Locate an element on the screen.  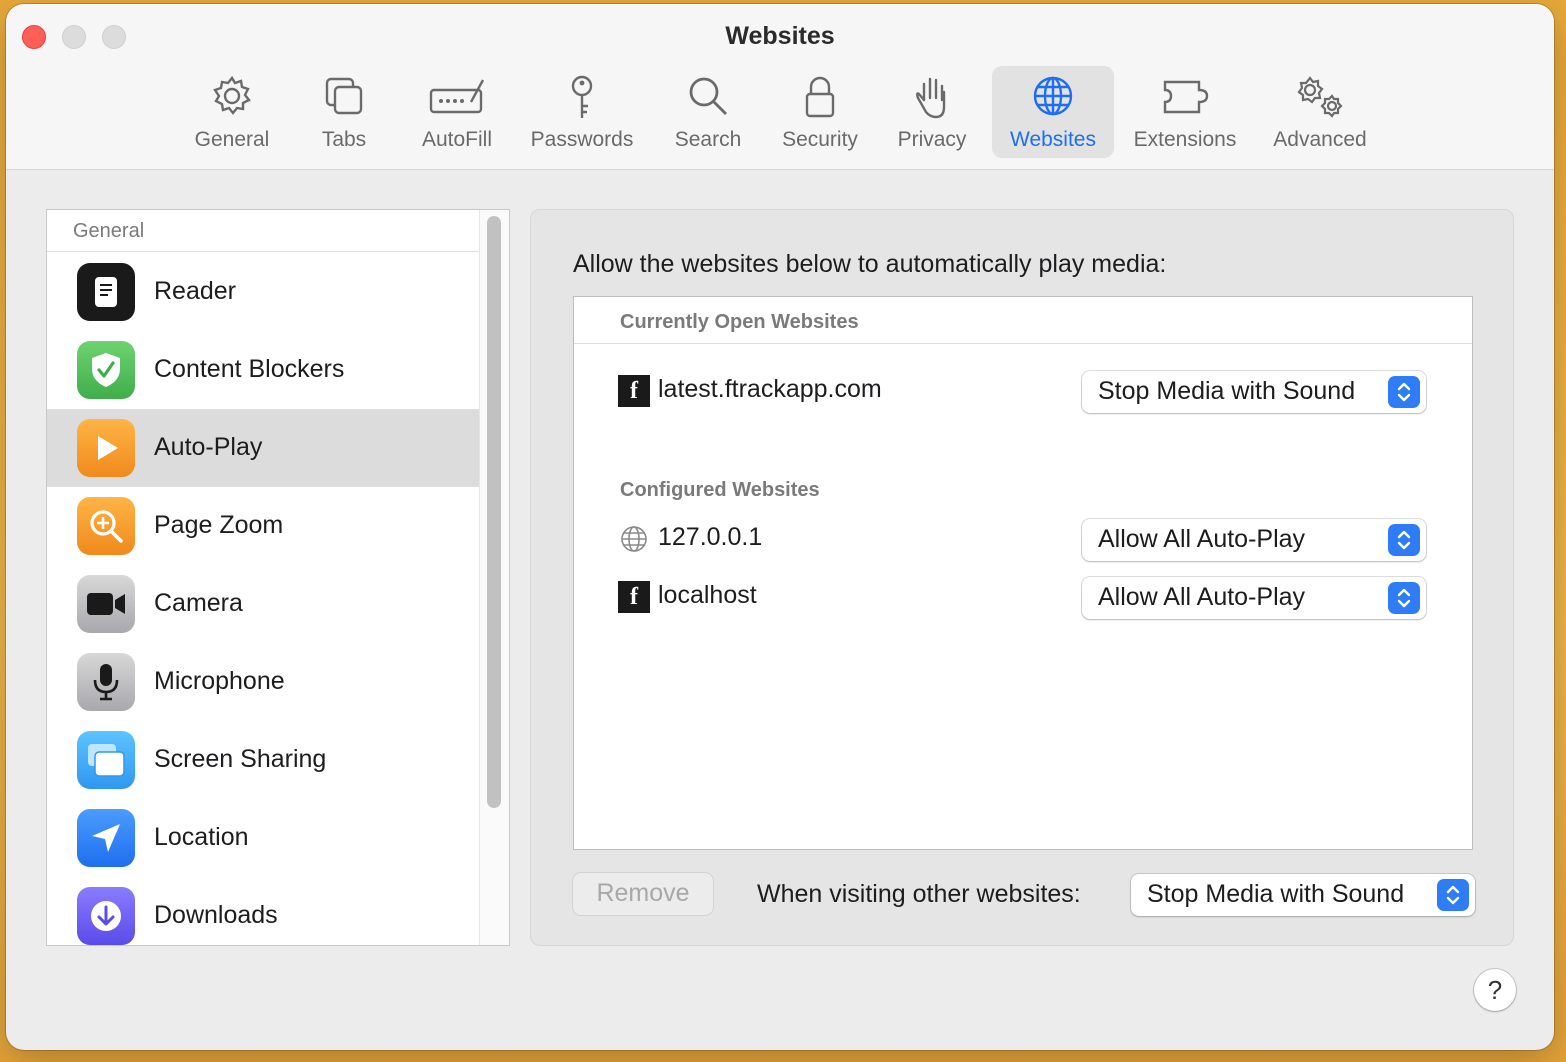
tab-privacy-label: Privacy is located at coordinates (932, 139).